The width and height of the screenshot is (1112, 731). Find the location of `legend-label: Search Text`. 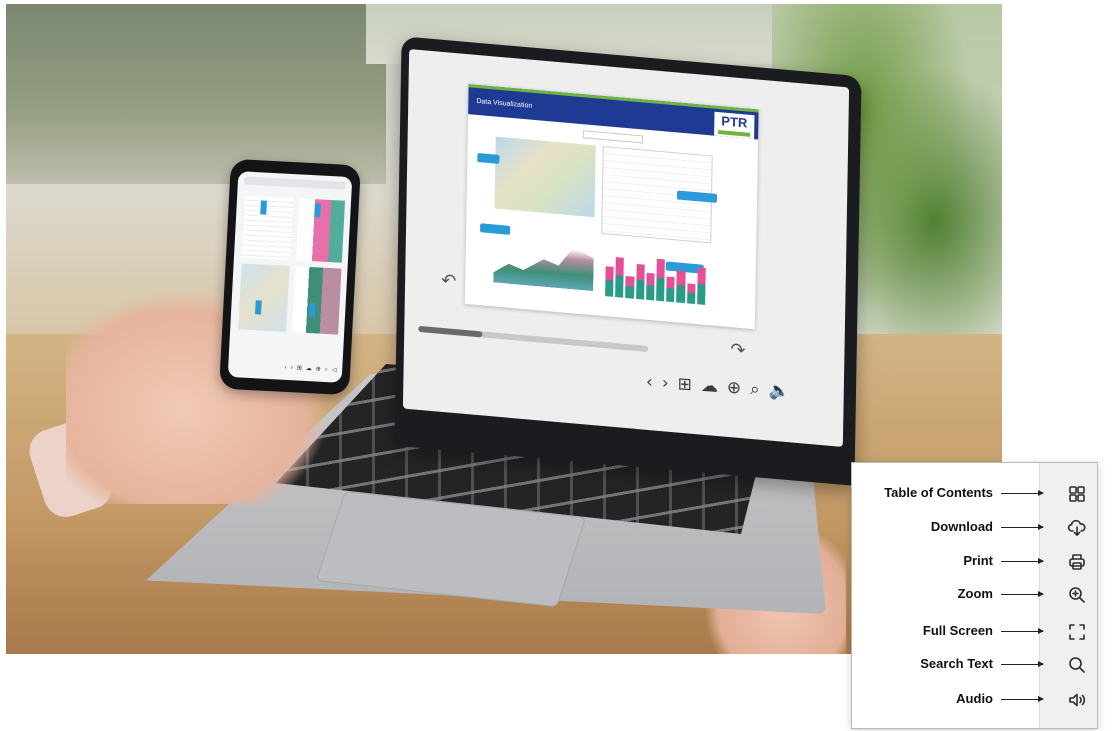

legend-label: Search Text is located at coordinates (956, 663).